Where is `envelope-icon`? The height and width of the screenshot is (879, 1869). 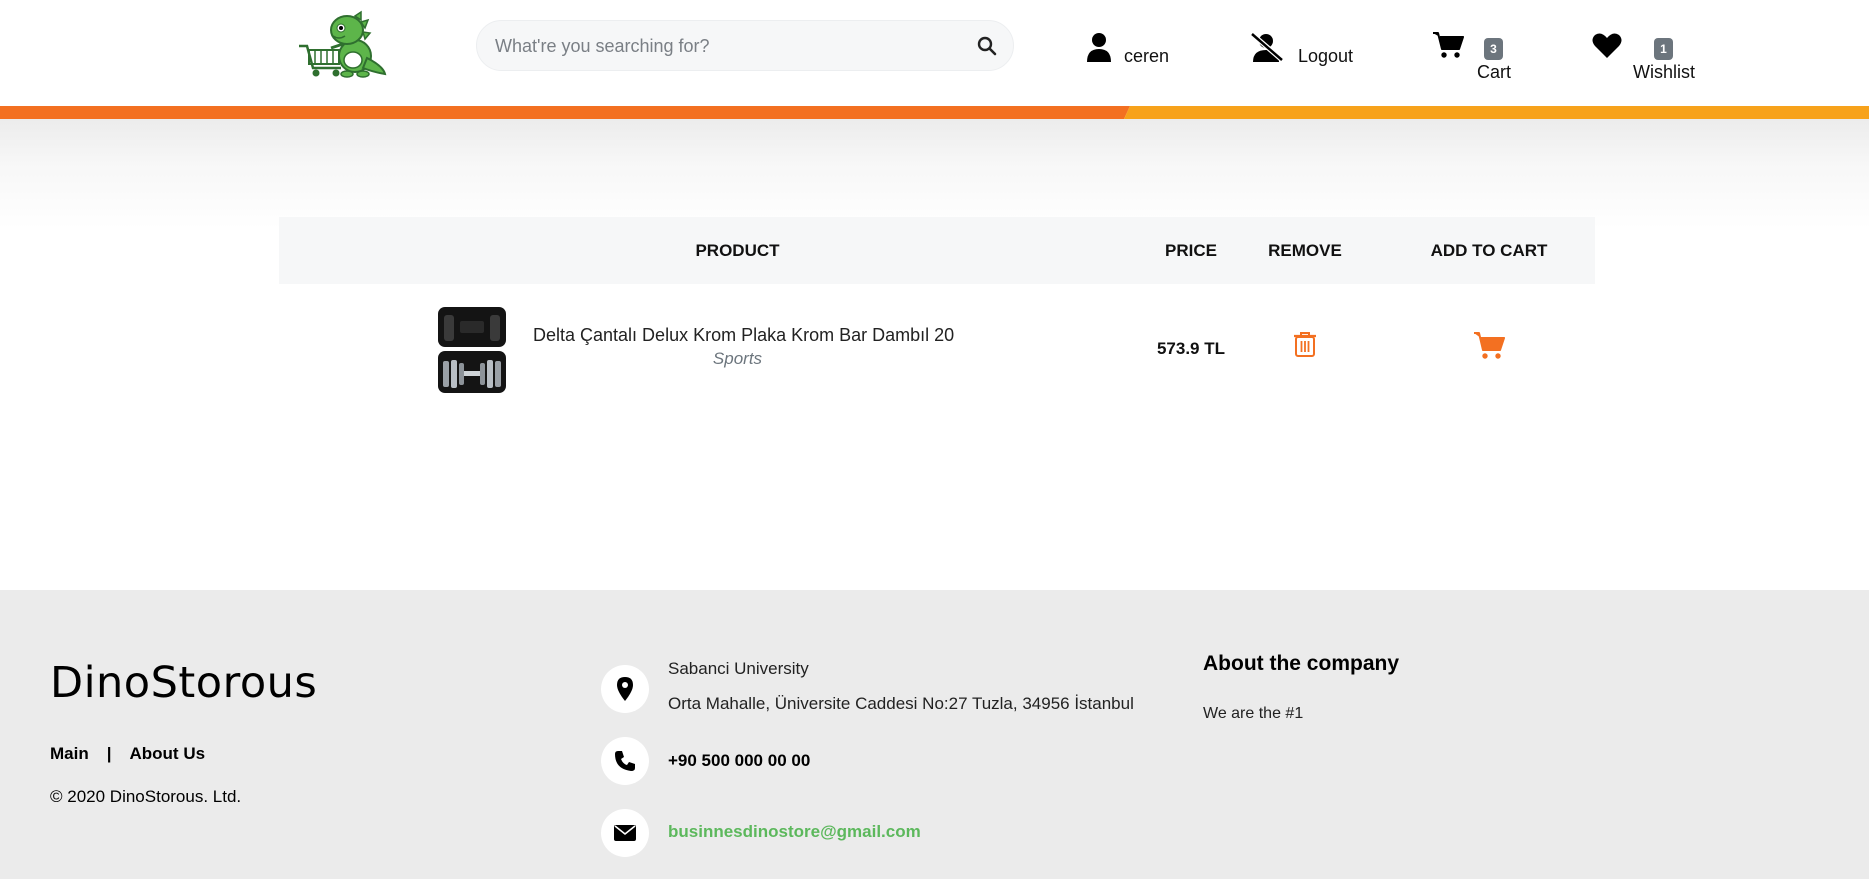 envelope-icon is located at coordinates (625, 833).